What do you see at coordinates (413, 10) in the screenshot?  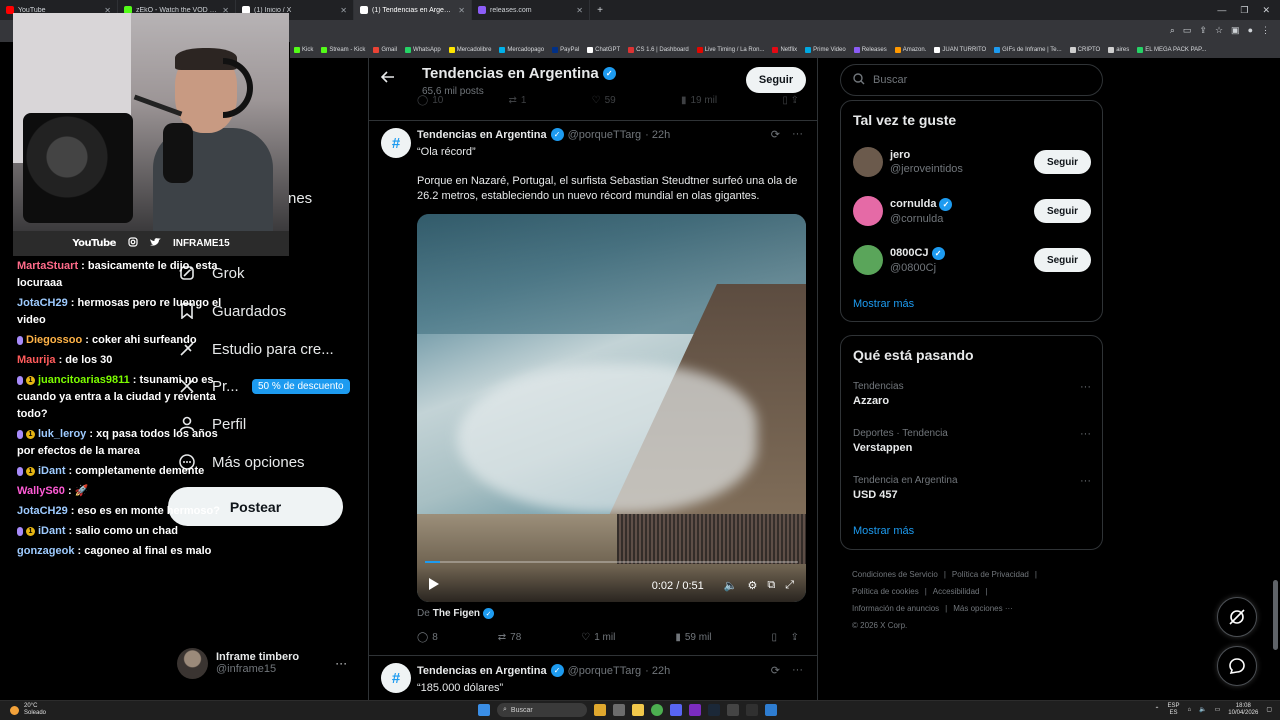 I see `browser-tab: (1) Tendencias en Argentina (@ ✕` at bounding box center [413, 10].